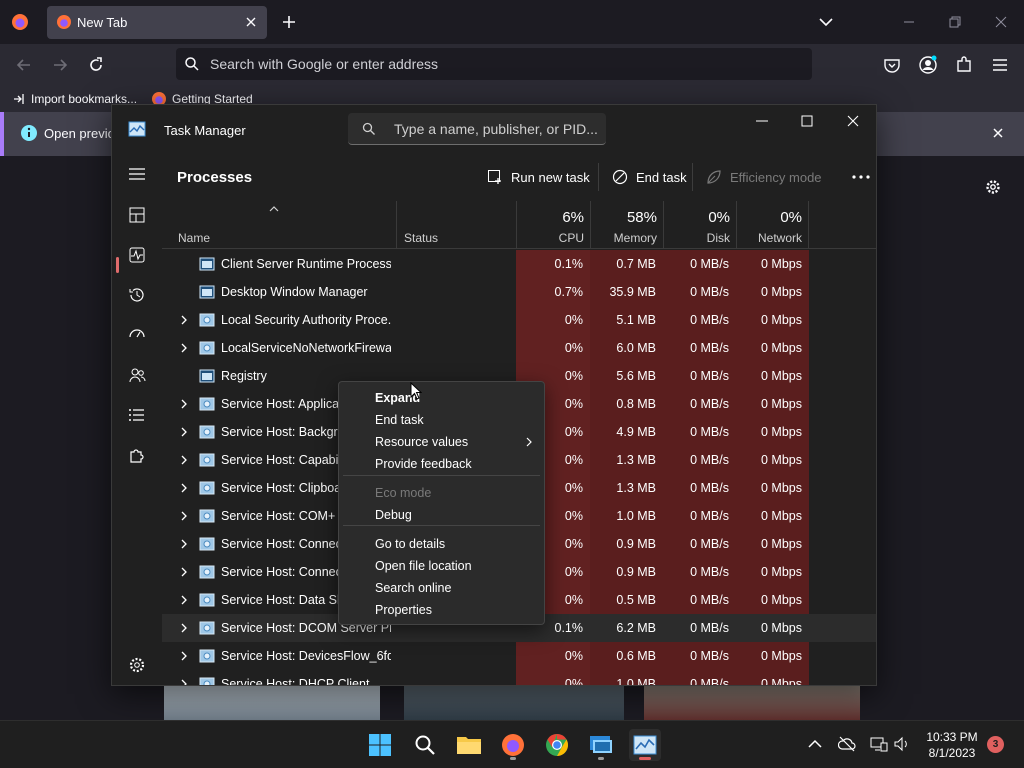 The image size is (1024, 768). What do you see at coordinates (441, 515) in the screenshot?
I see `context-menu-item-debug: Debug` at bounding box center [441, 515].